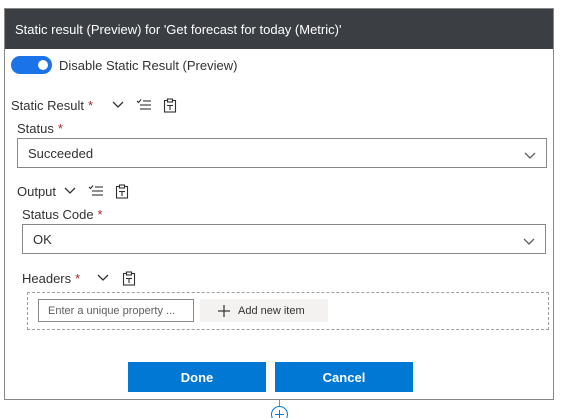 The height and width of the screenshot is (418, 567). Describe the element at coordinates (116, 310) in the screenshot. I see `property-name-input` at that location.